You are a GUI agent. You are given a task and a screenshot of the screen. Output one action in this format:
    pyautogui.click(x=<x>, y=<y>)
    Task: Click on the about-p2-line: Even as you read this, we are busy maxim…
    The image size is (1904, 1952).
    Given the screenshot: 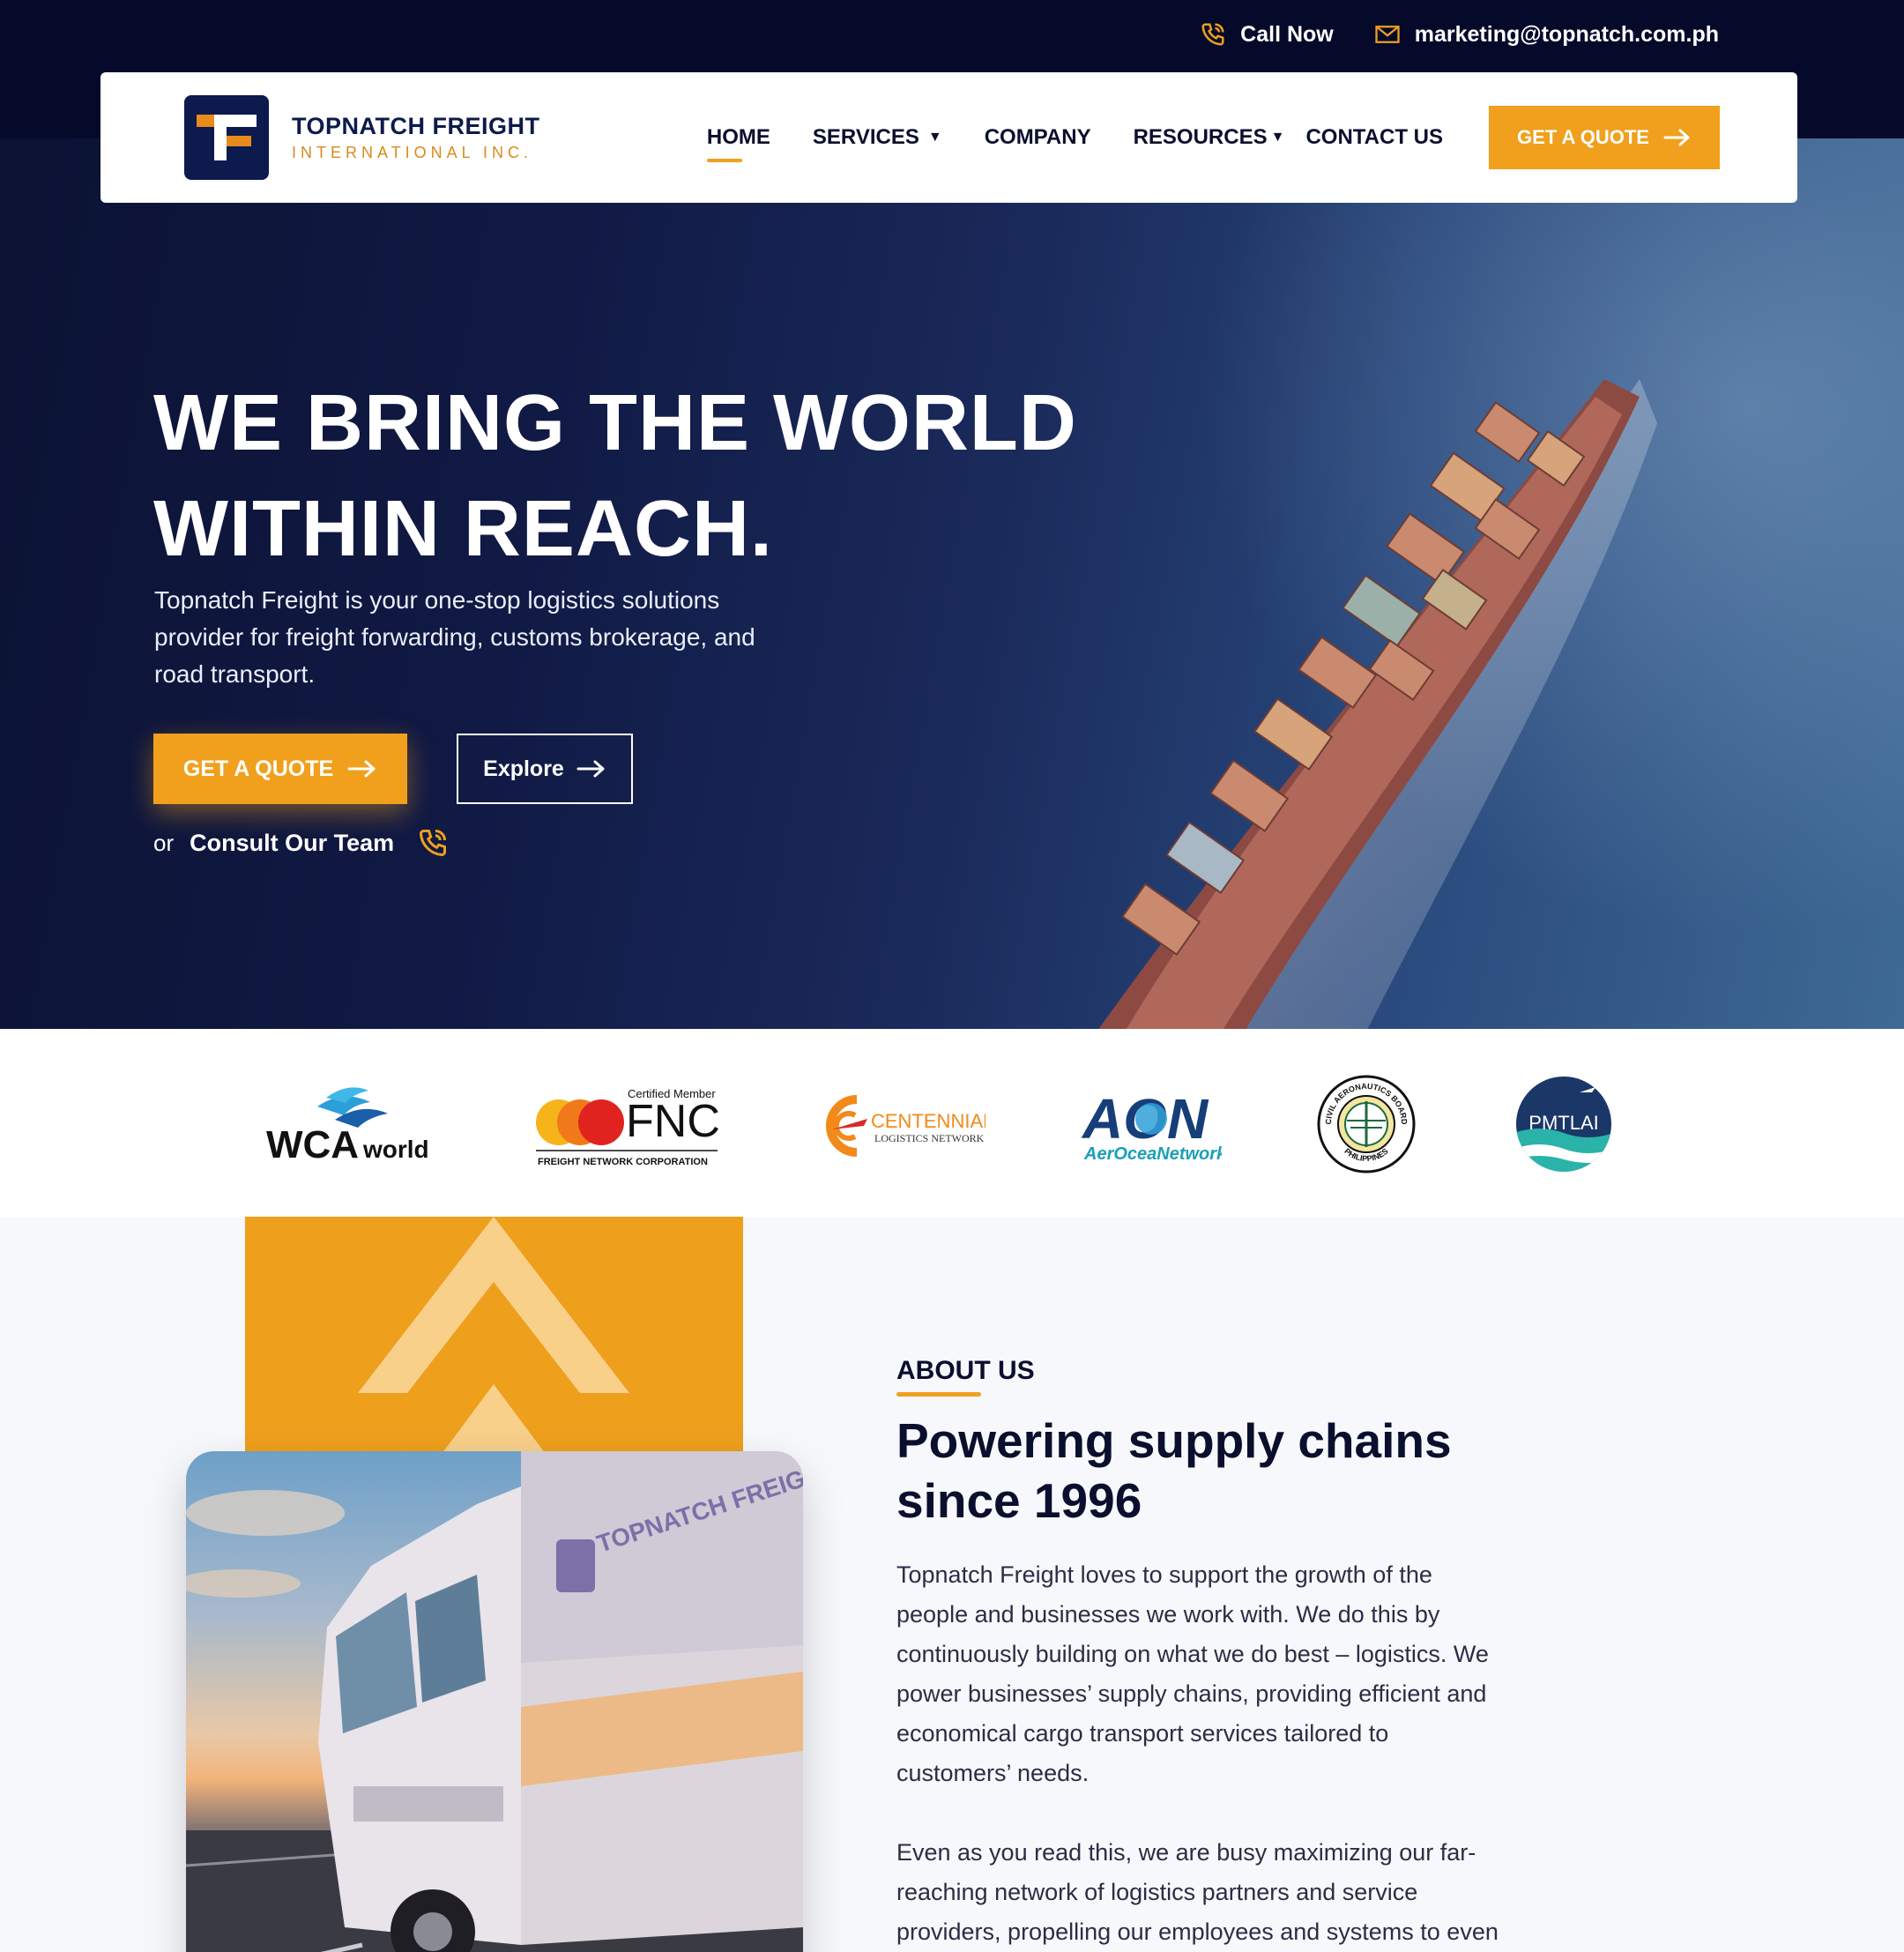 What is the action you would take?
    pyautogui.click(x=1186, y=1852)
    